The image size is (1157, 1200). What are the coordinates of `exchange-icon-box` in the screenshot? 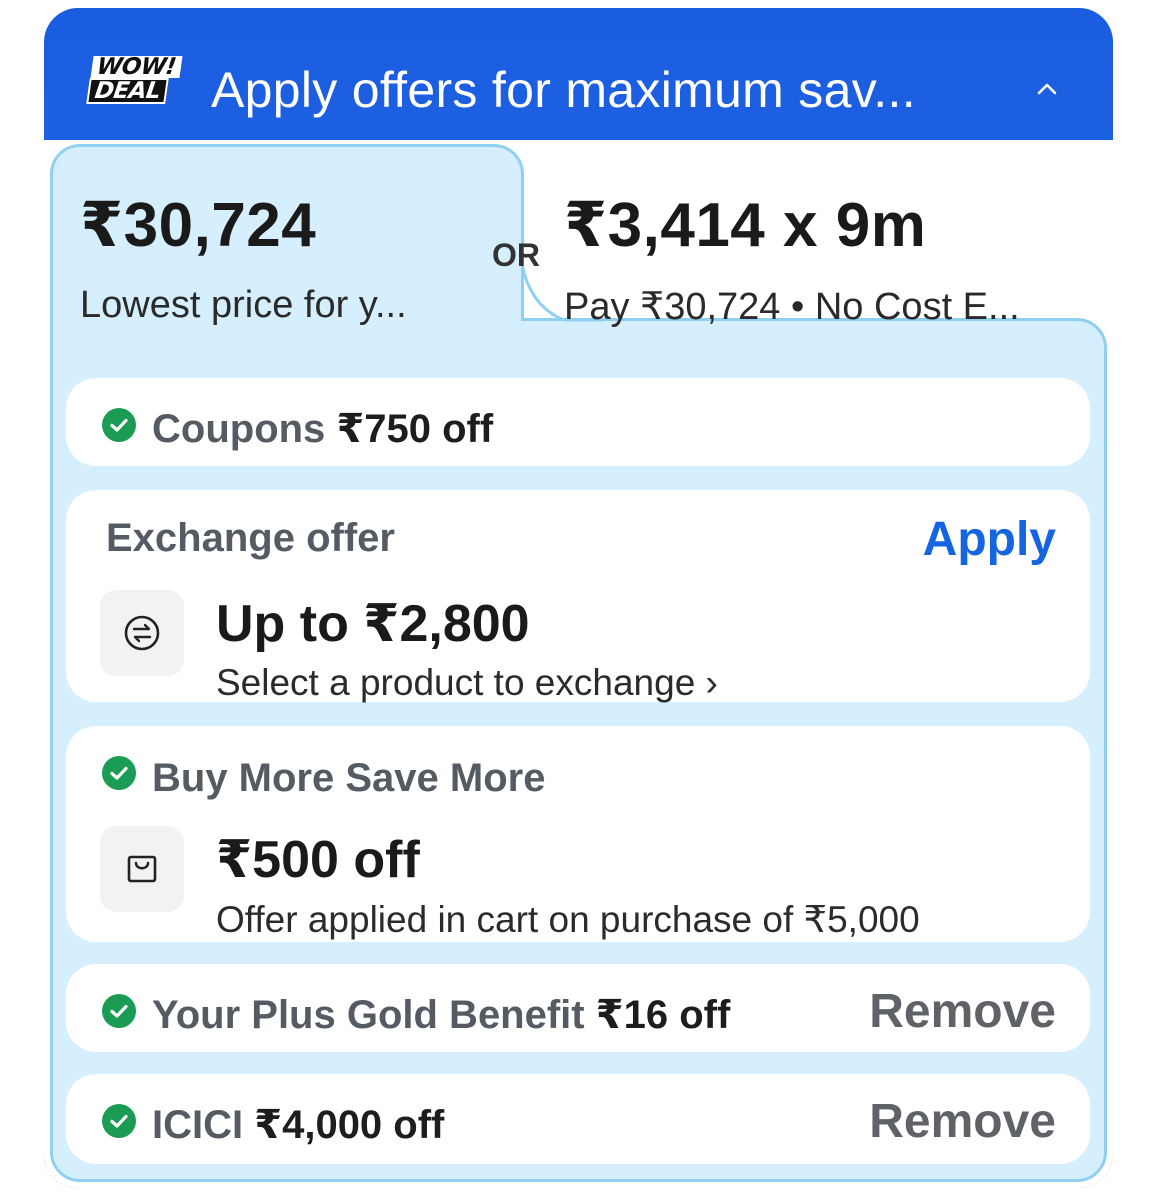 It's located at (142, 633).